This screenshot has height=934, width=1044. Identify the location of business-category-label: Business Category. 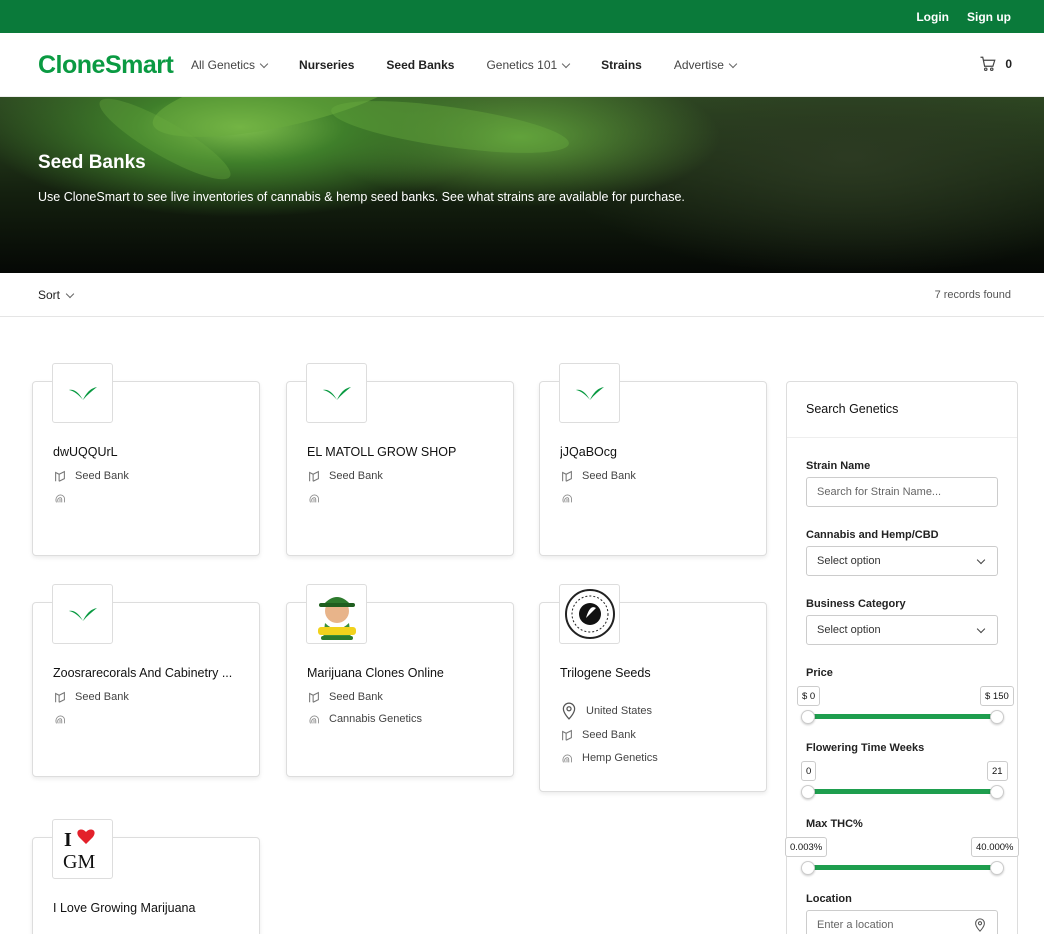
(856, 604).